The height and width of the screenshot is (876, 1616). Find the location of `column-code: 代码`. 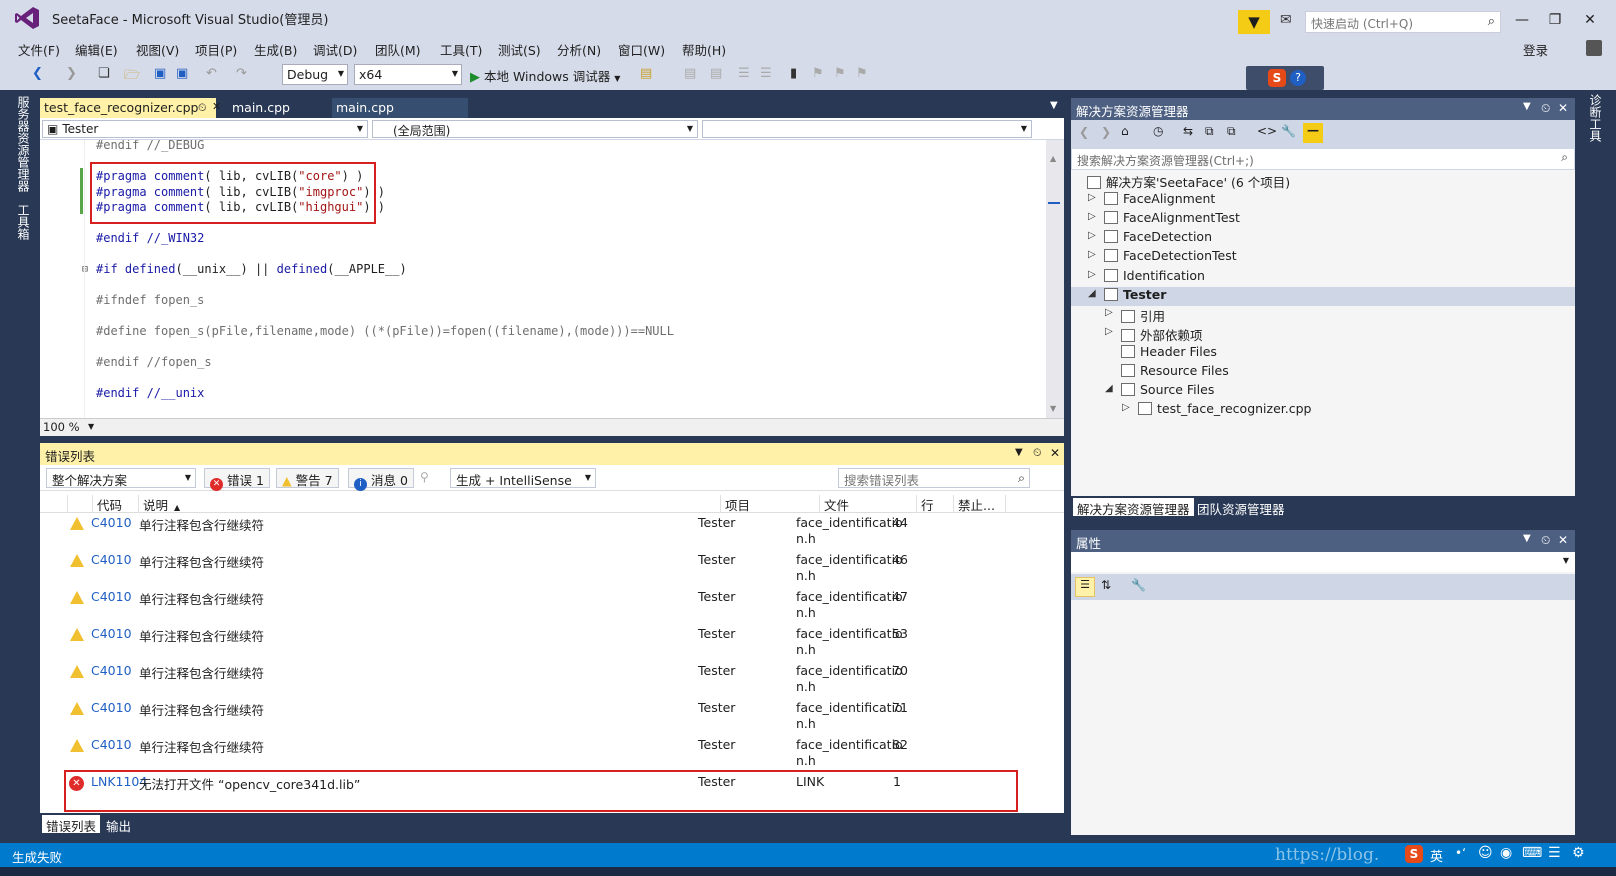

column-code: 代码 is located at coordinates (107, 504).